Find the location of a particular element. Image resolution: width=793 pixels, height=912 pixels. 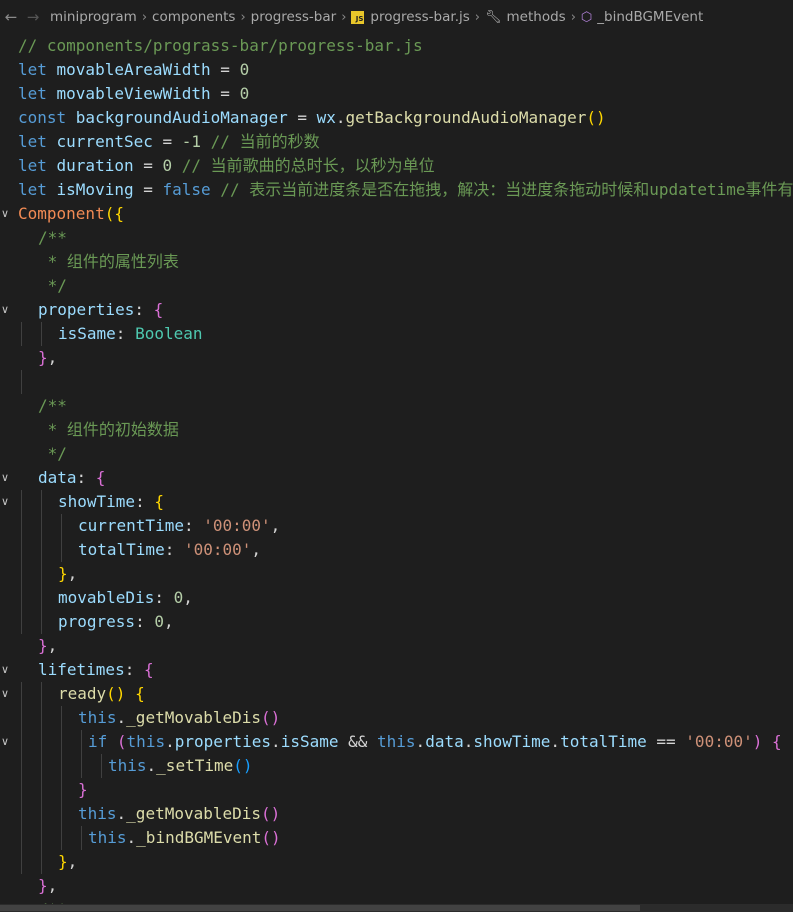

code-token: * 组件的初始数据 is located at coordinates (108, 429).